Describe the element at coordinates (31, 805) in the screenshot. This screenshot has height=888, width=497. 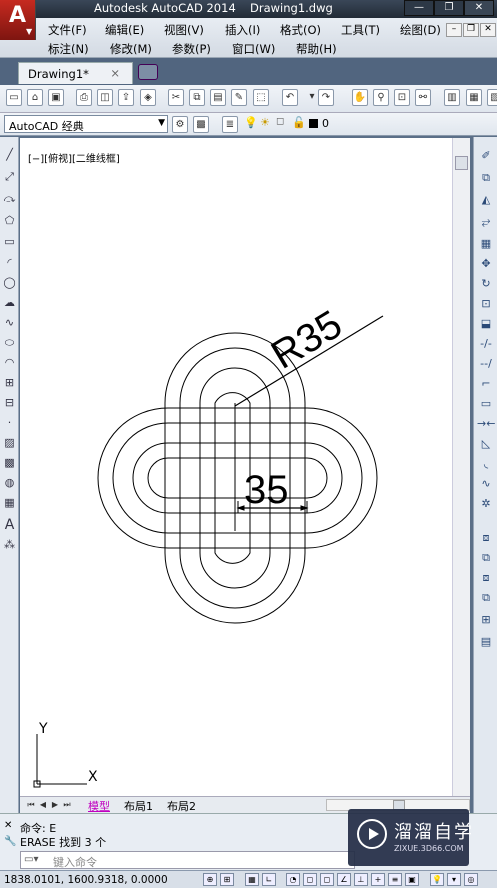
I see `first-tab-icon: ⏮` at that location.